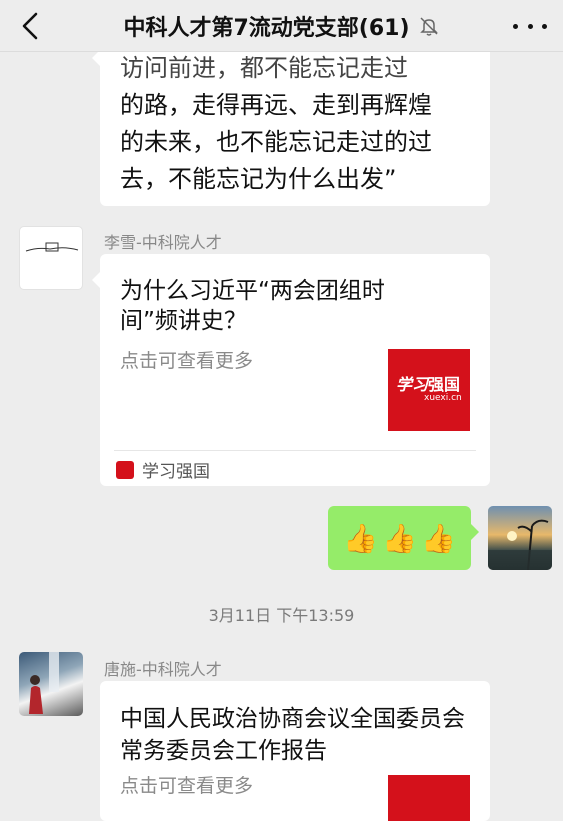 This screenshot has width=563, height=821. Describe the element at coordinates (281, 615) in the screenshot. I see `timestamp: 3月11日 下午13:59` at that location.